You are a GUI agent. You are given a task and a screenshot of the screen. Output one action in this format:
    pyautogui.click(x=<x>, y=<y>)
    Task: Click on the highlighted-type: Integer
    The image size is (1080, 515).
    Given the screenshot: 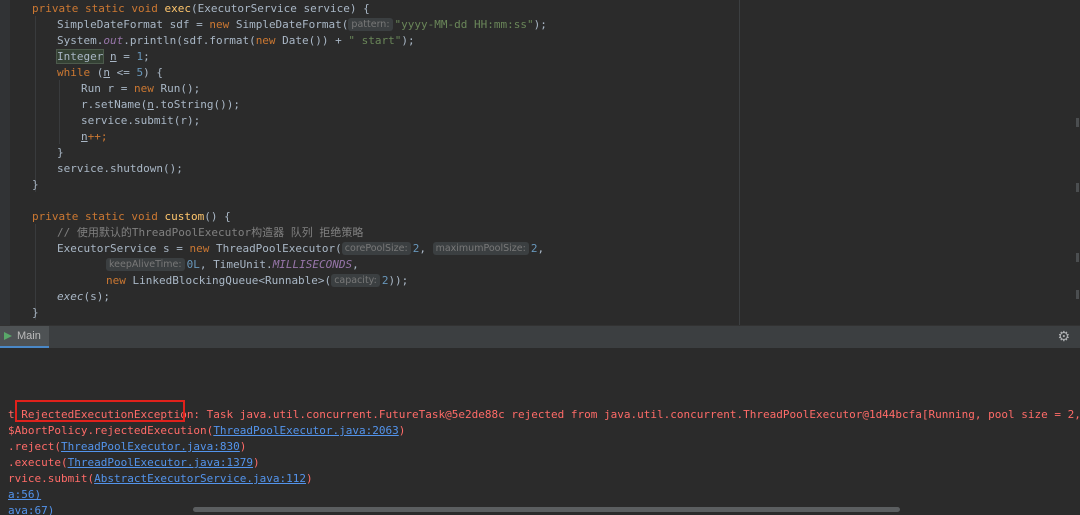 What is the action you would take?
    pyautogui.click(x=80, y=56)
    